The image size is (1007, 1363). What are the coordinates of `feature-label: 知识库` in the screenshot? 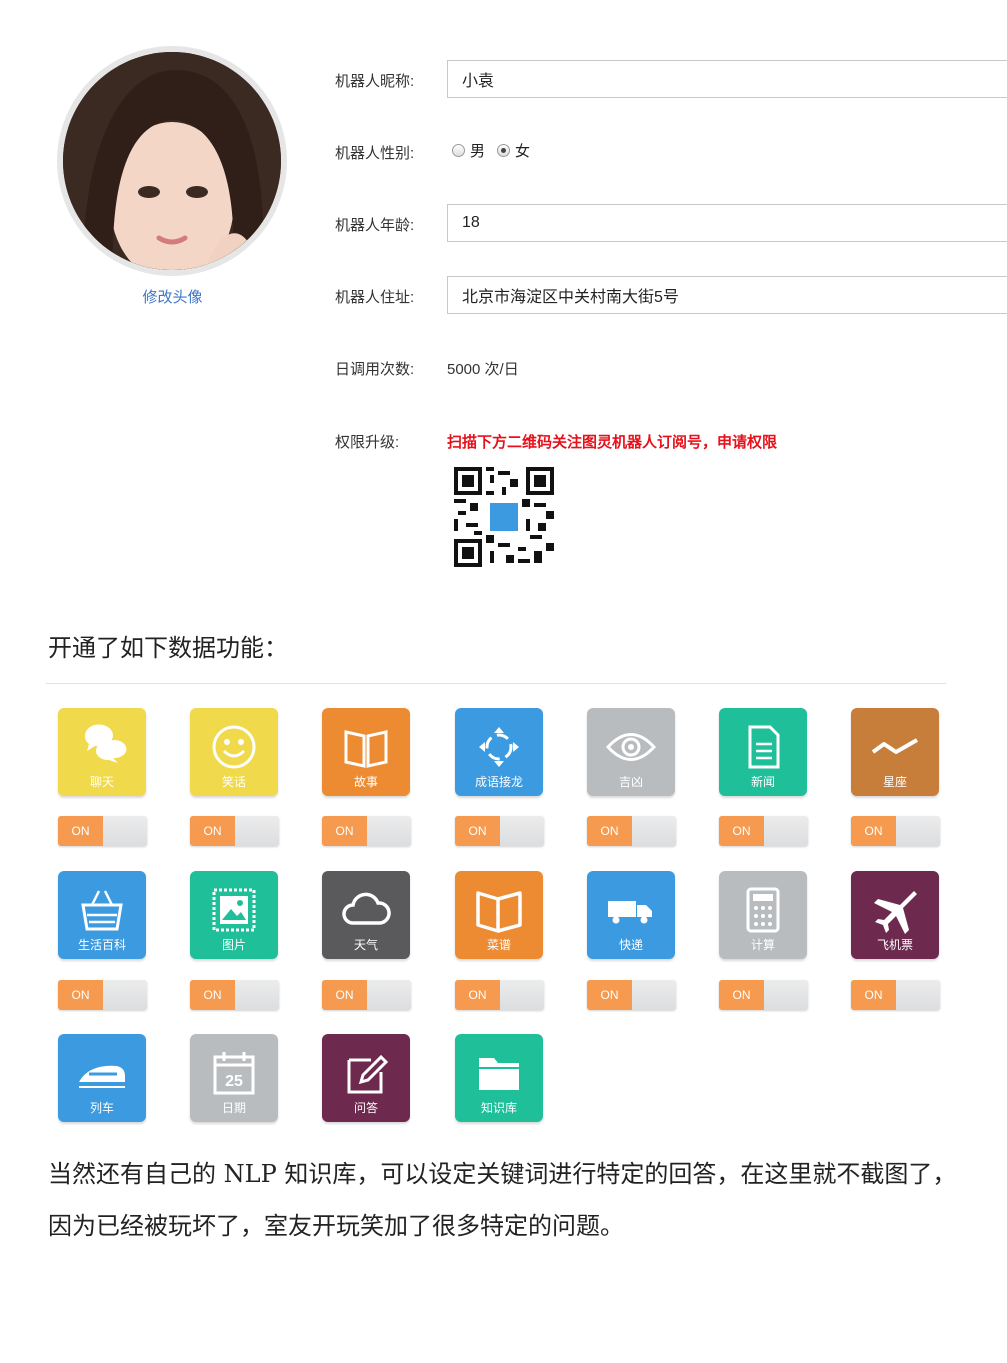 It's located at (498, 1108).